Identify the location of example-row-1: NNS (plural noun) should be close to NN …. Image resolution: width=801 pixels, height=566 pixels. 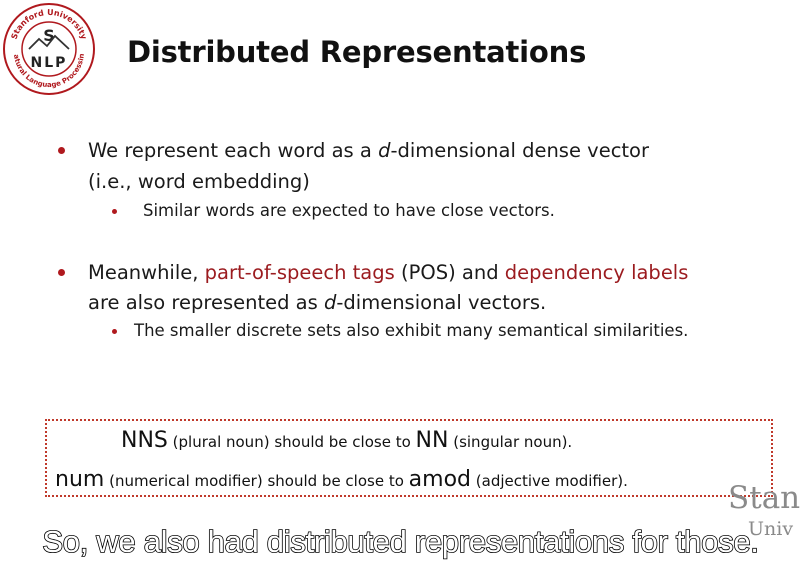
(346, 440).